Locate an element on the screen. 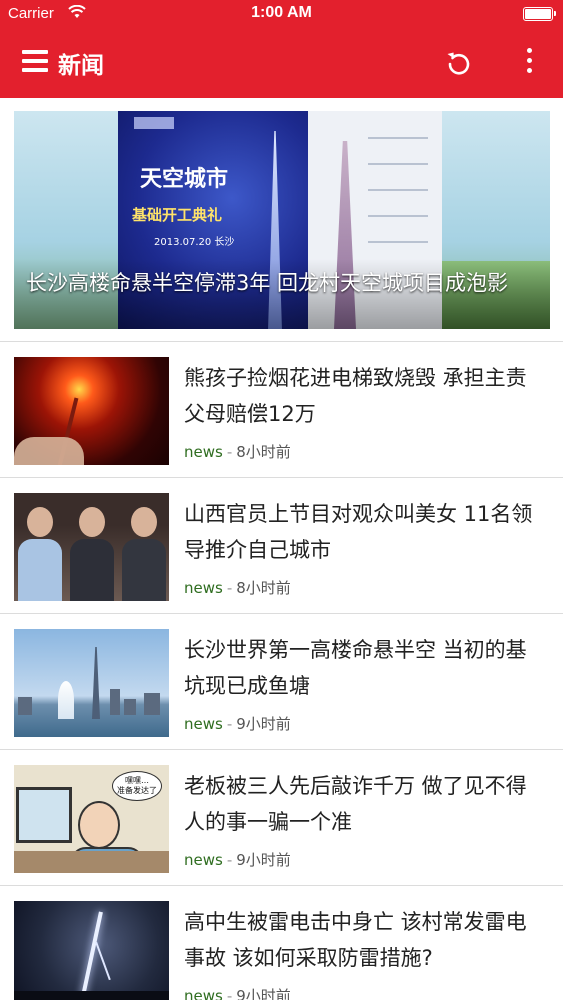 This screenshot has height=1000, width=563. list-item: 高中生被雷电击中身亡 该村常发雷电事故 该如何采取防雷措施? news -9小时前 is located at coordinates (281, 943).